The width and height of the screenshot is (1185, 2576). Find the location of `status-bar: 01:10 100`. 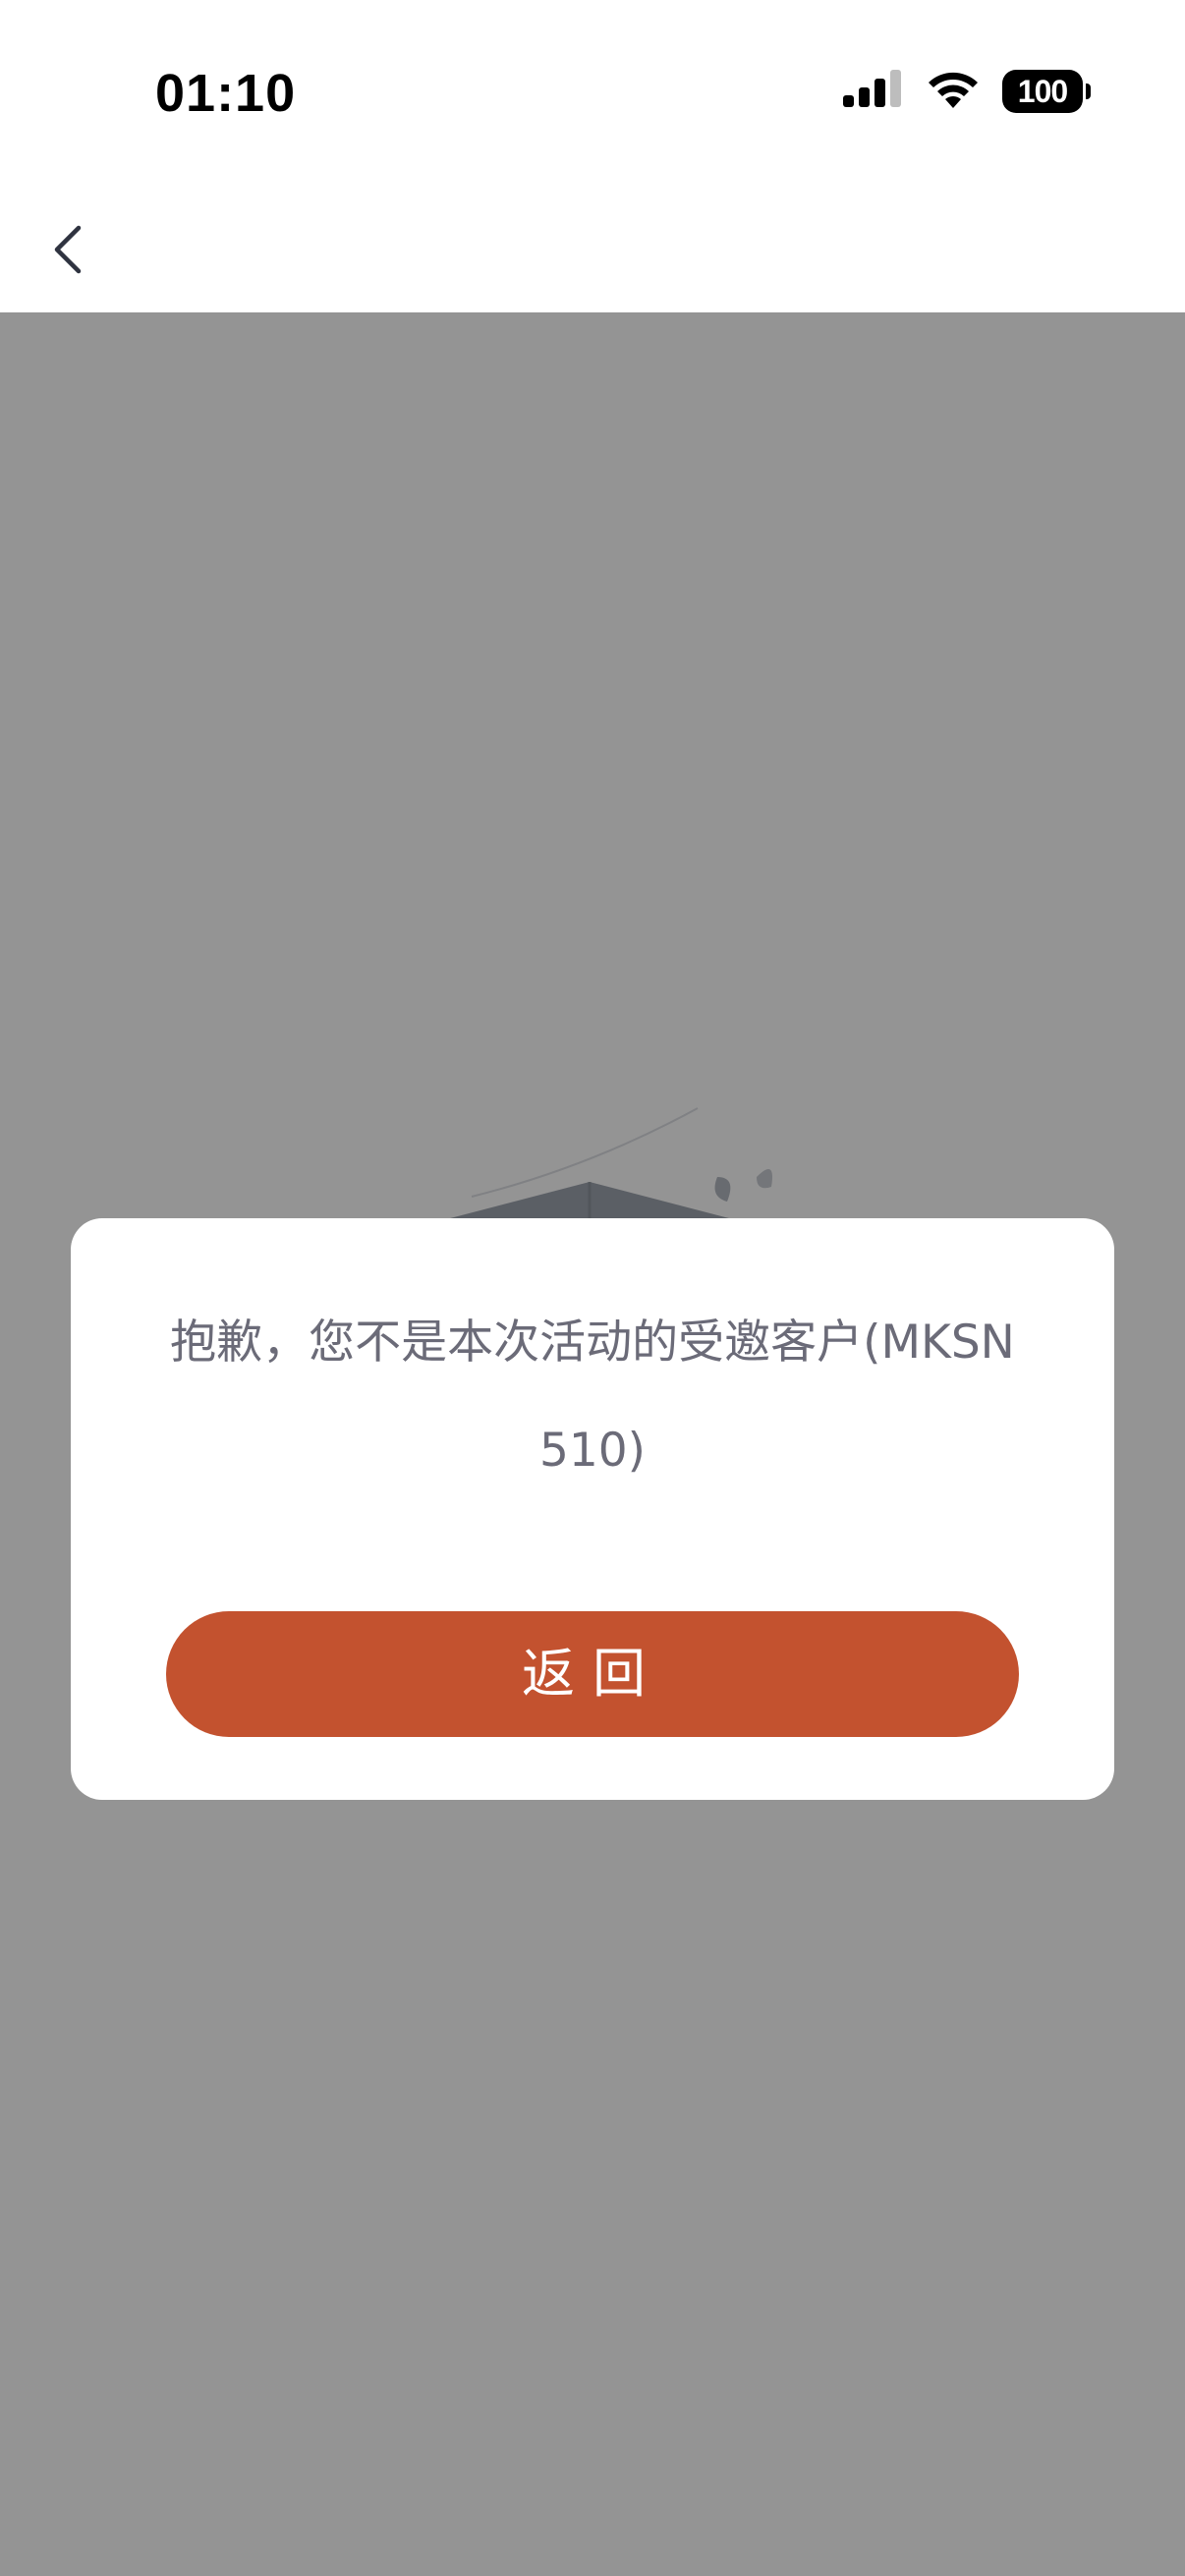

status-bar: 01:10 100 is located at coordinates (592, 96).